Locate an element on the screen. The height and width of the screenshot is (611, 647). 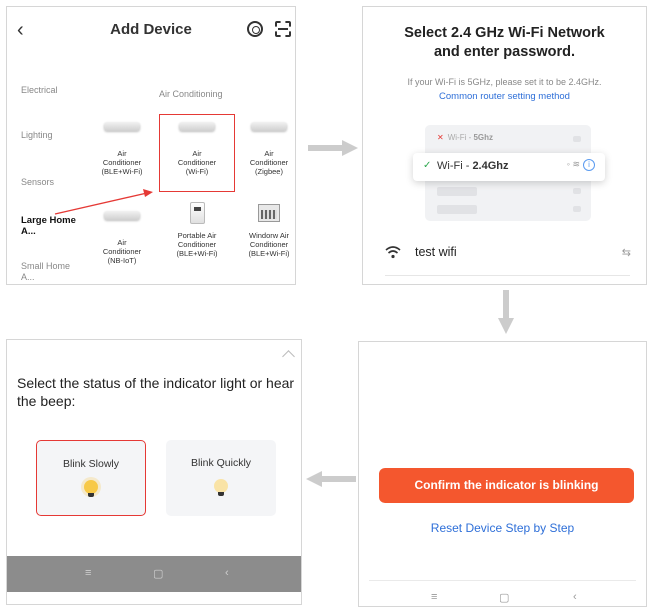
device-ac-ble-wifi: Air Conditioner (BLE+Wi-Fi) is located at coordinates (122, 149).